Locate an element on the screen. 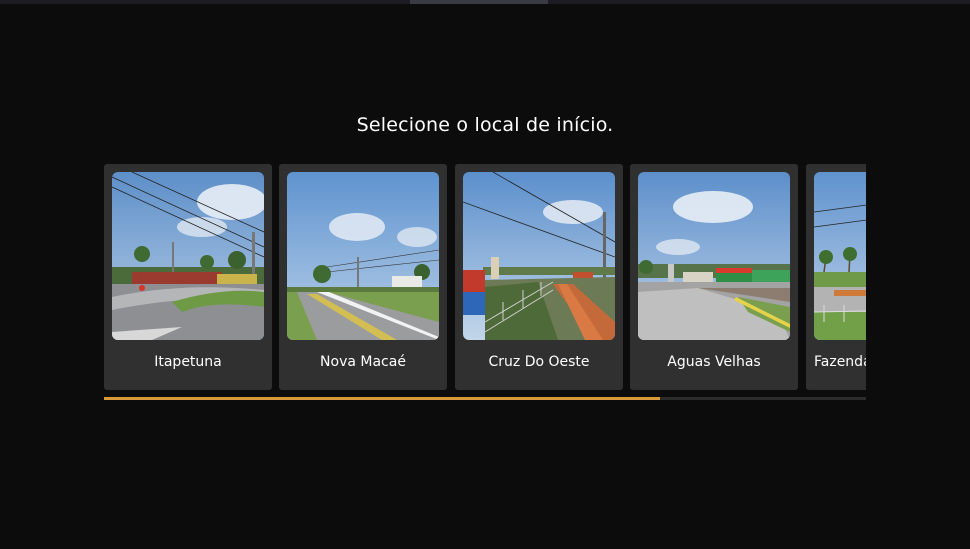 The image size is (970, 549). location-name: Nova Macaé is located at coordinates (363, 362).